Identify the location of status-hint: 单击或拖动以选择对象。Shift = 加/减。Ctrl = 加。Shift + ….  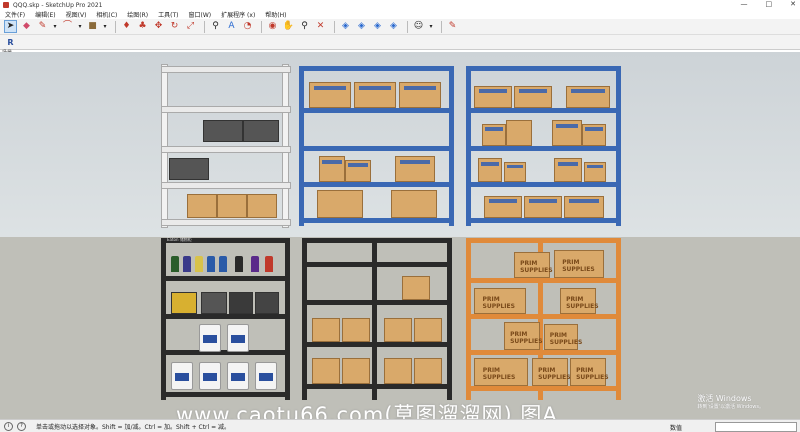
(133, 427).